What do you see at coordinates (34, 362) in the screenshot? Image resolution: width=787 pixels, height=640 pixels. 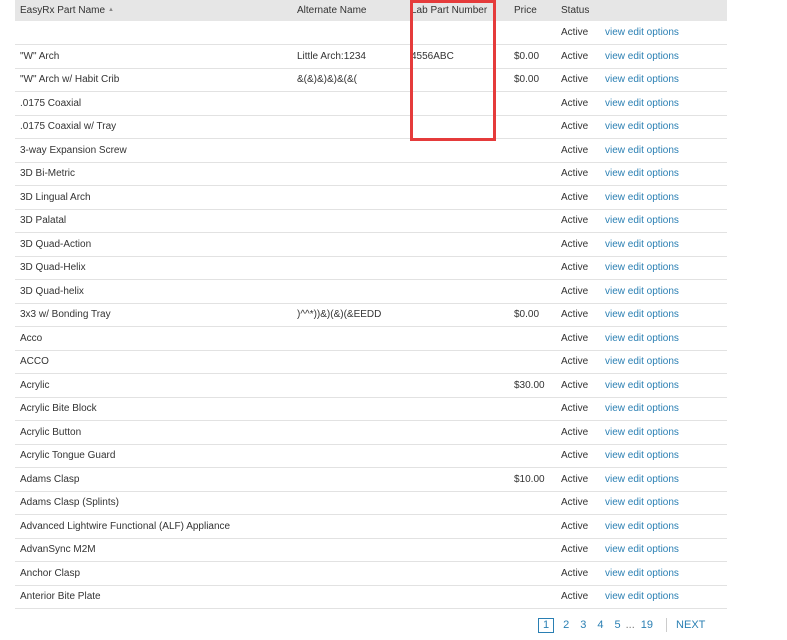 I see `part-name-cell: ACCO` at bounding box center [34, 362].